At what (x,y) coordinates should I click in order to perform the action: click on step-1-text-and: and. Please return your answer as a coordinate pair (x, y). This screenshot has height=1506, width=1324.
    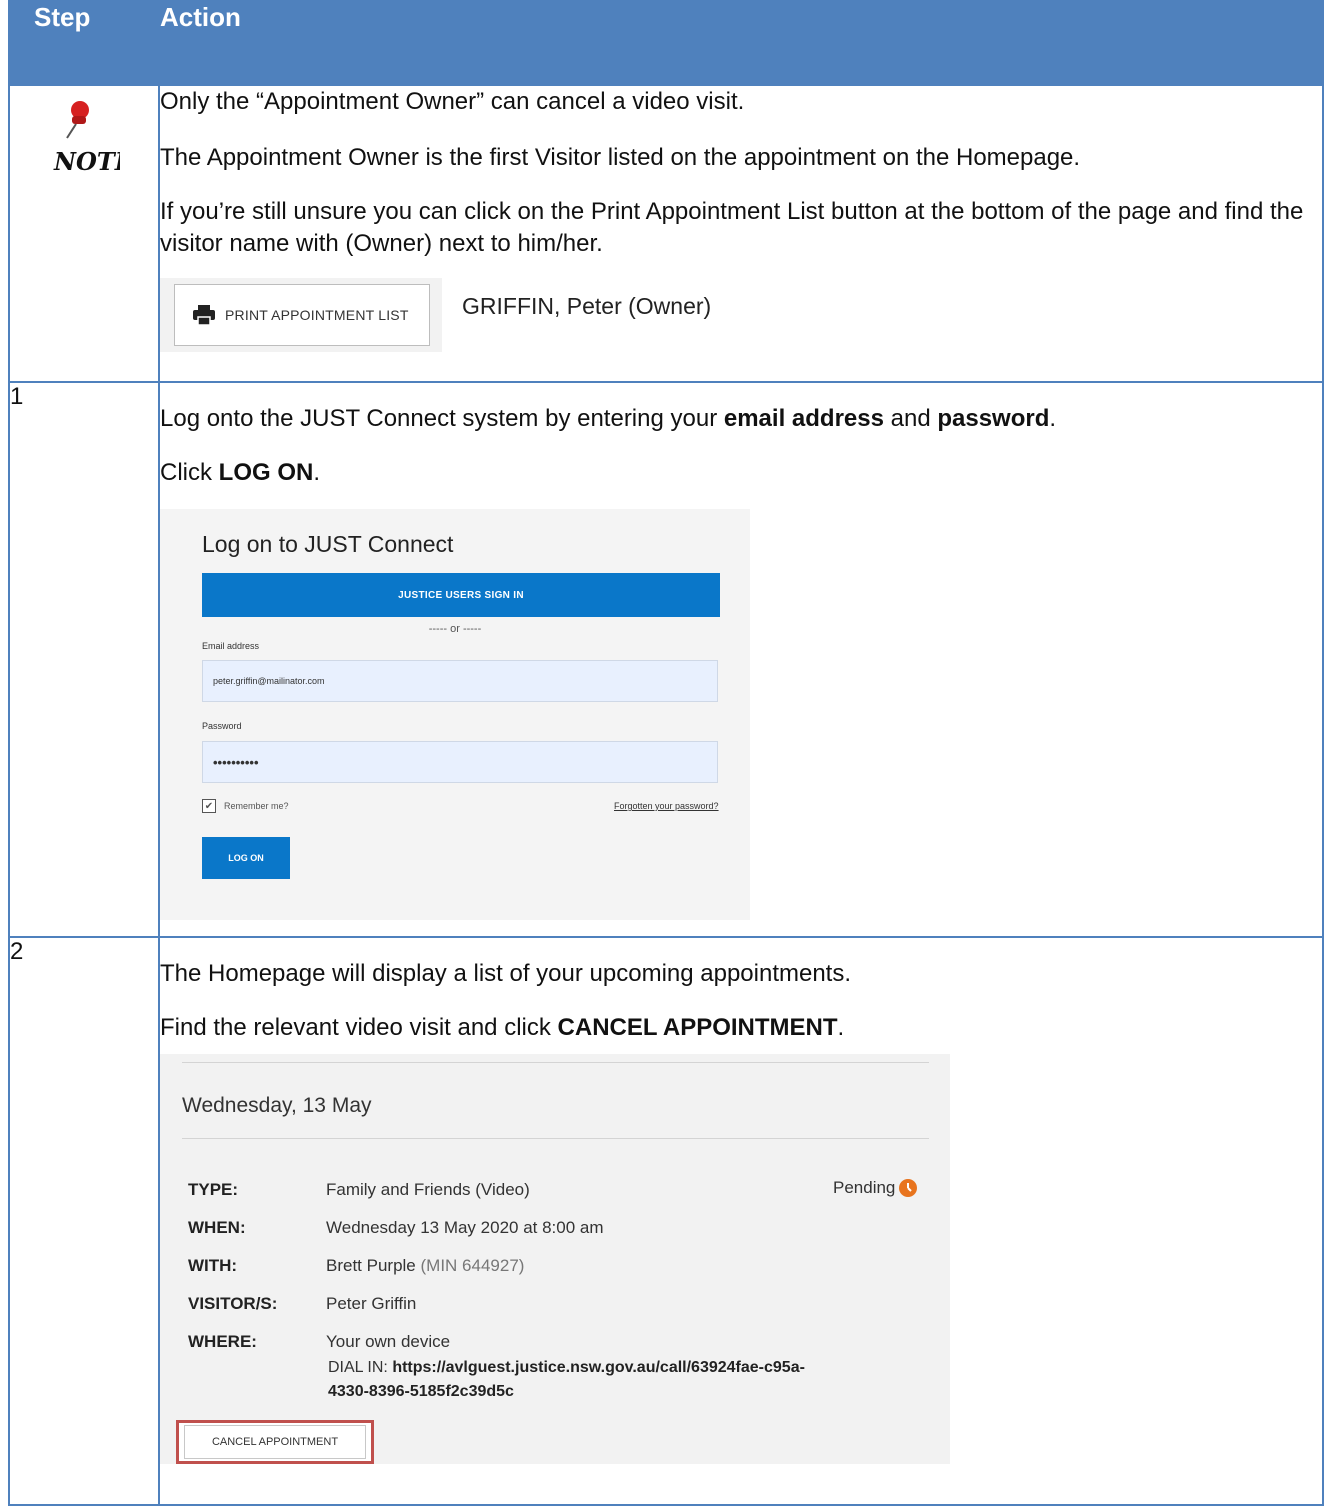
    Looking at the image, I should click on (910, 418).